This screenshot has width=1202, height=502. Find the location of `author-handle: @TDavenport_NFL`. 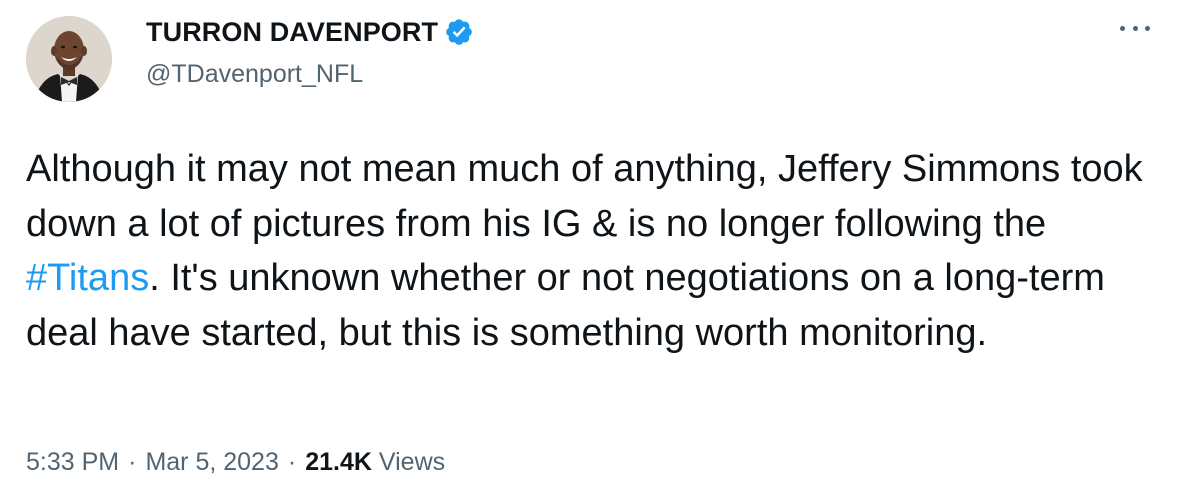

author-handle: @TDavenport_NFL is located at coordinates (310, 74).